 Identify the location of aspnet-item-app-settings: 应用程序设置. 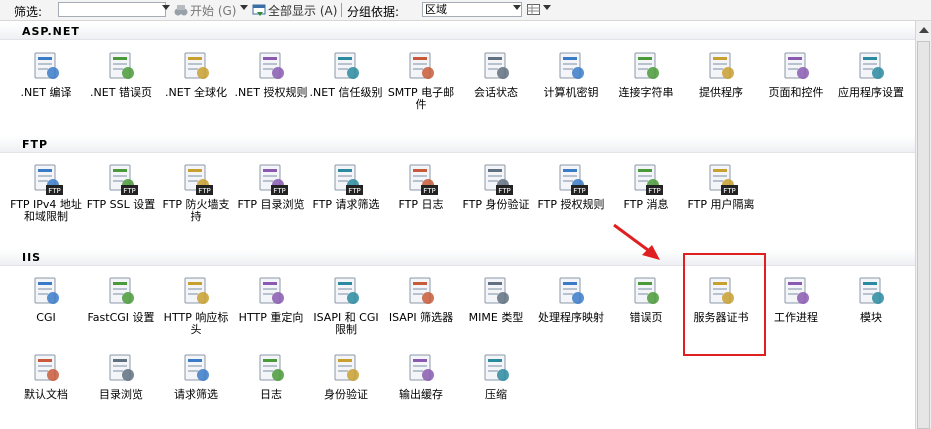
(871, 74).